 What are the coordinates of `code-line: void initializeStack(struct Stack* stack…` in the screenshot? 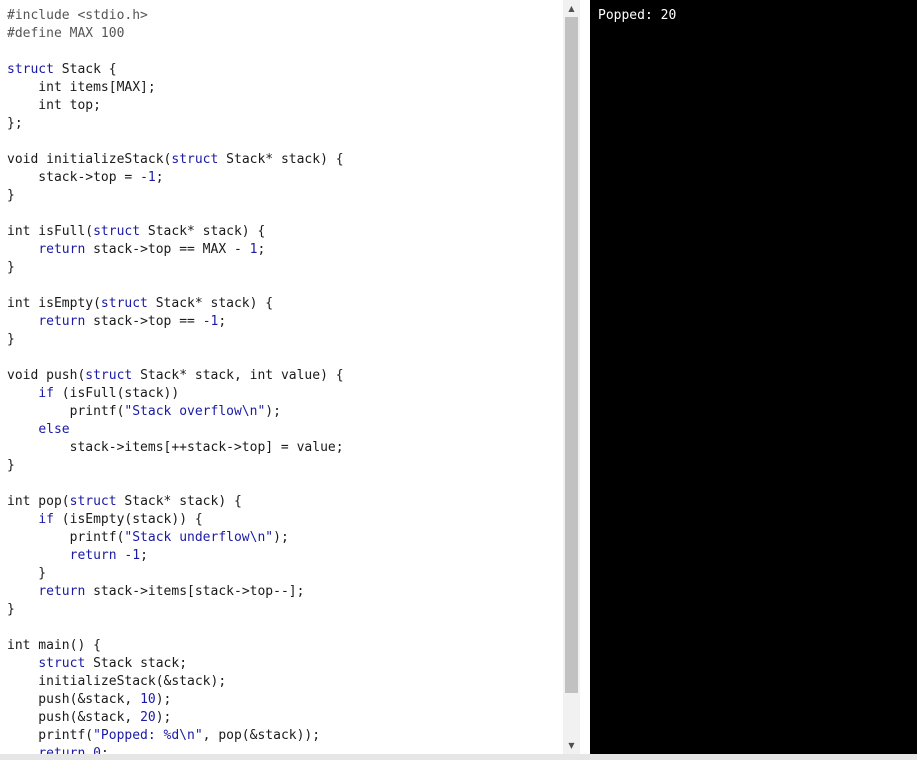 It's located at (175, 160).